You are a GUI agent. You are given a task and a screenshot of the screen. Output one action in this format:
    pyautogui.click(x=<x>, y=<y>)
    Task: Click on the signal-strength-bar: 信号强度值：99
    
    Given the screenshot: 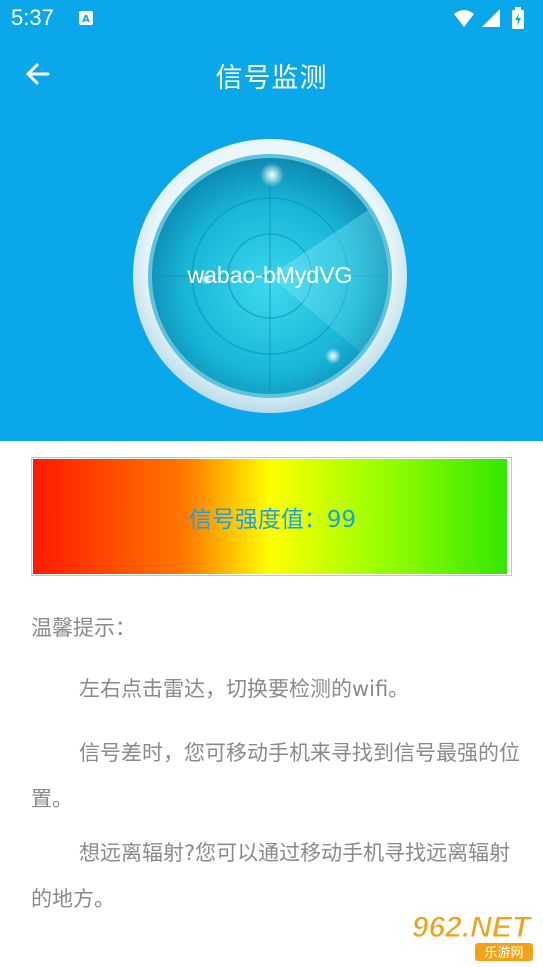 What is the action you would take?
    pyautogui.click(x=271, y=516)
    